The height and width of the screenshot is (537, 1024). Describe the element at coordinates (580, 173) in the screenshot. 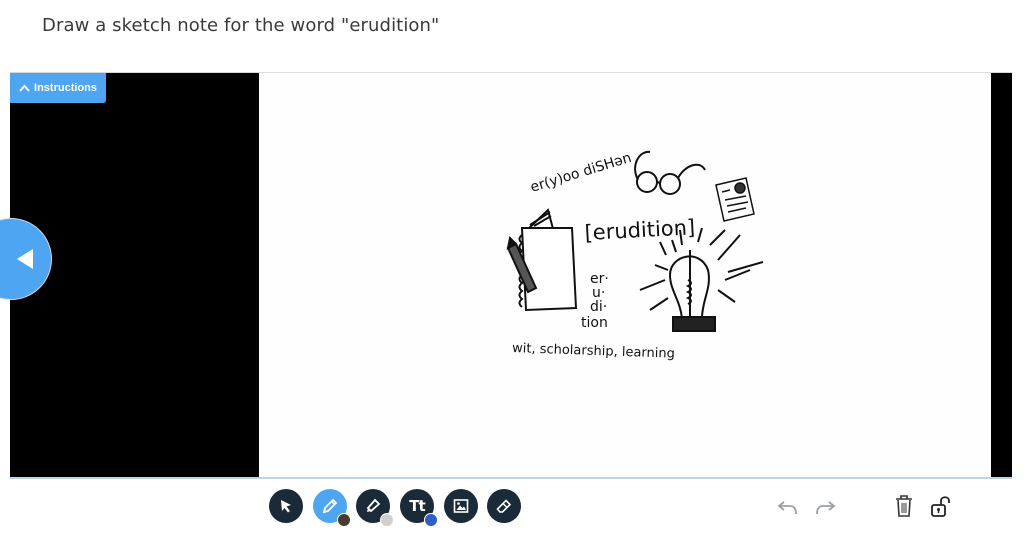

I see `sketch-pronunciation: er(y)oo diSHən` at that location.